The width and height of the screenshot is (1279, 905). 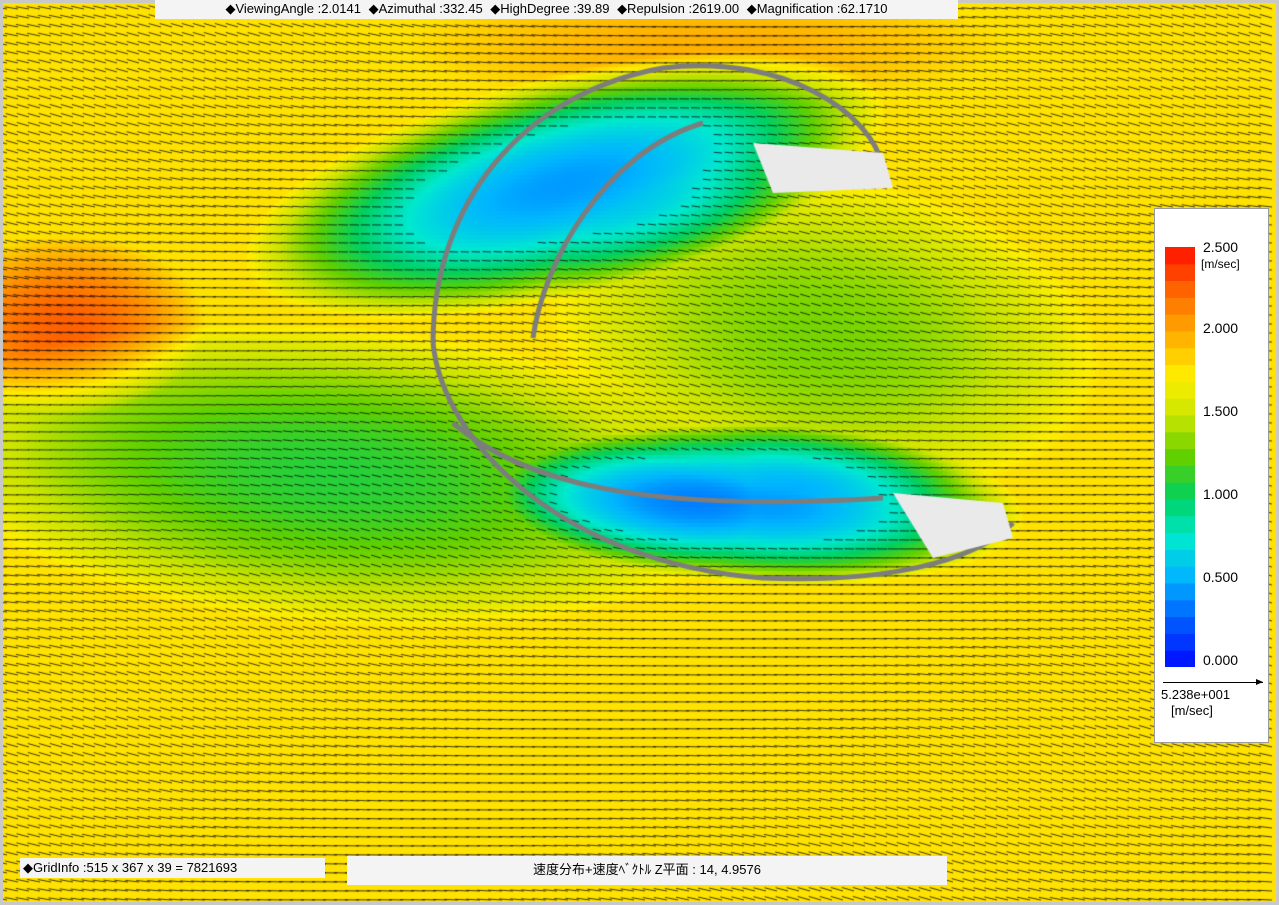 I want to click on repulsion-readout: ◆Repulsion :2619.00, so click(x=678, y=8).